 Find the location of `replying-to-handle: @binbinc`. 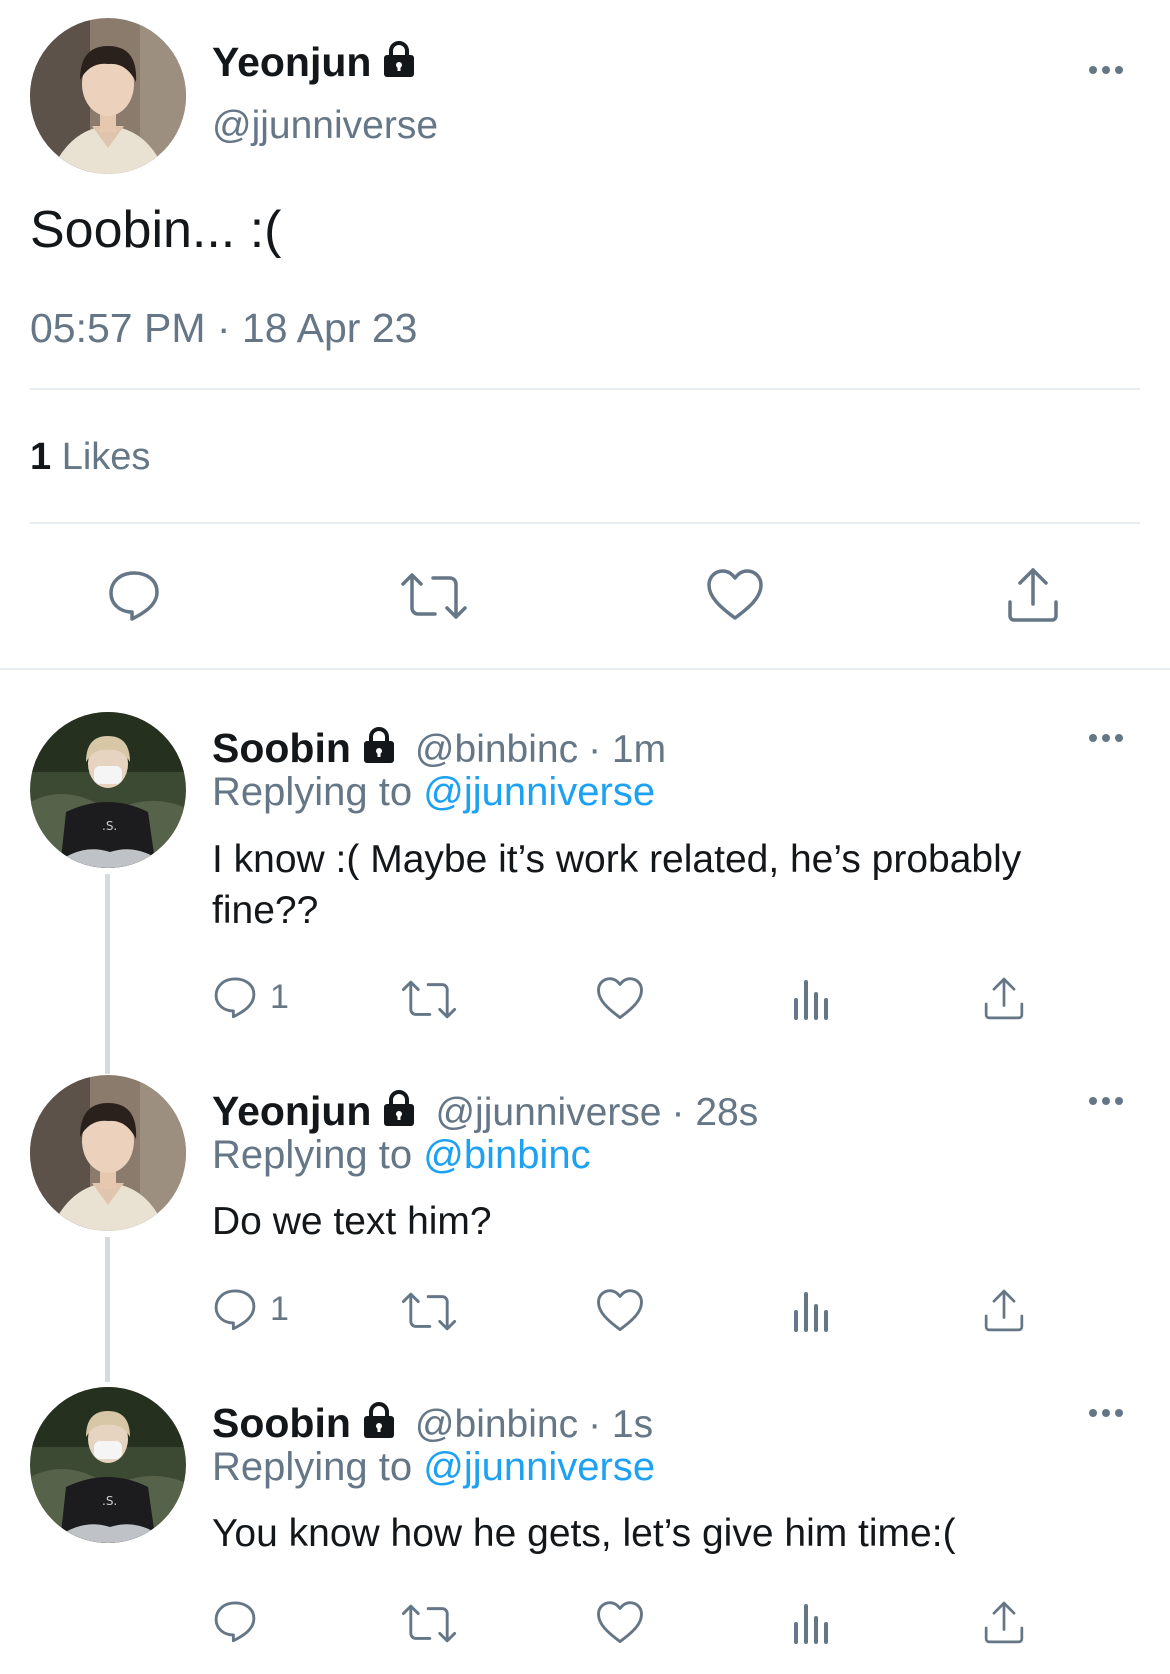

replying-to-handle: @binbinc is located at coordinates (506, 1155).